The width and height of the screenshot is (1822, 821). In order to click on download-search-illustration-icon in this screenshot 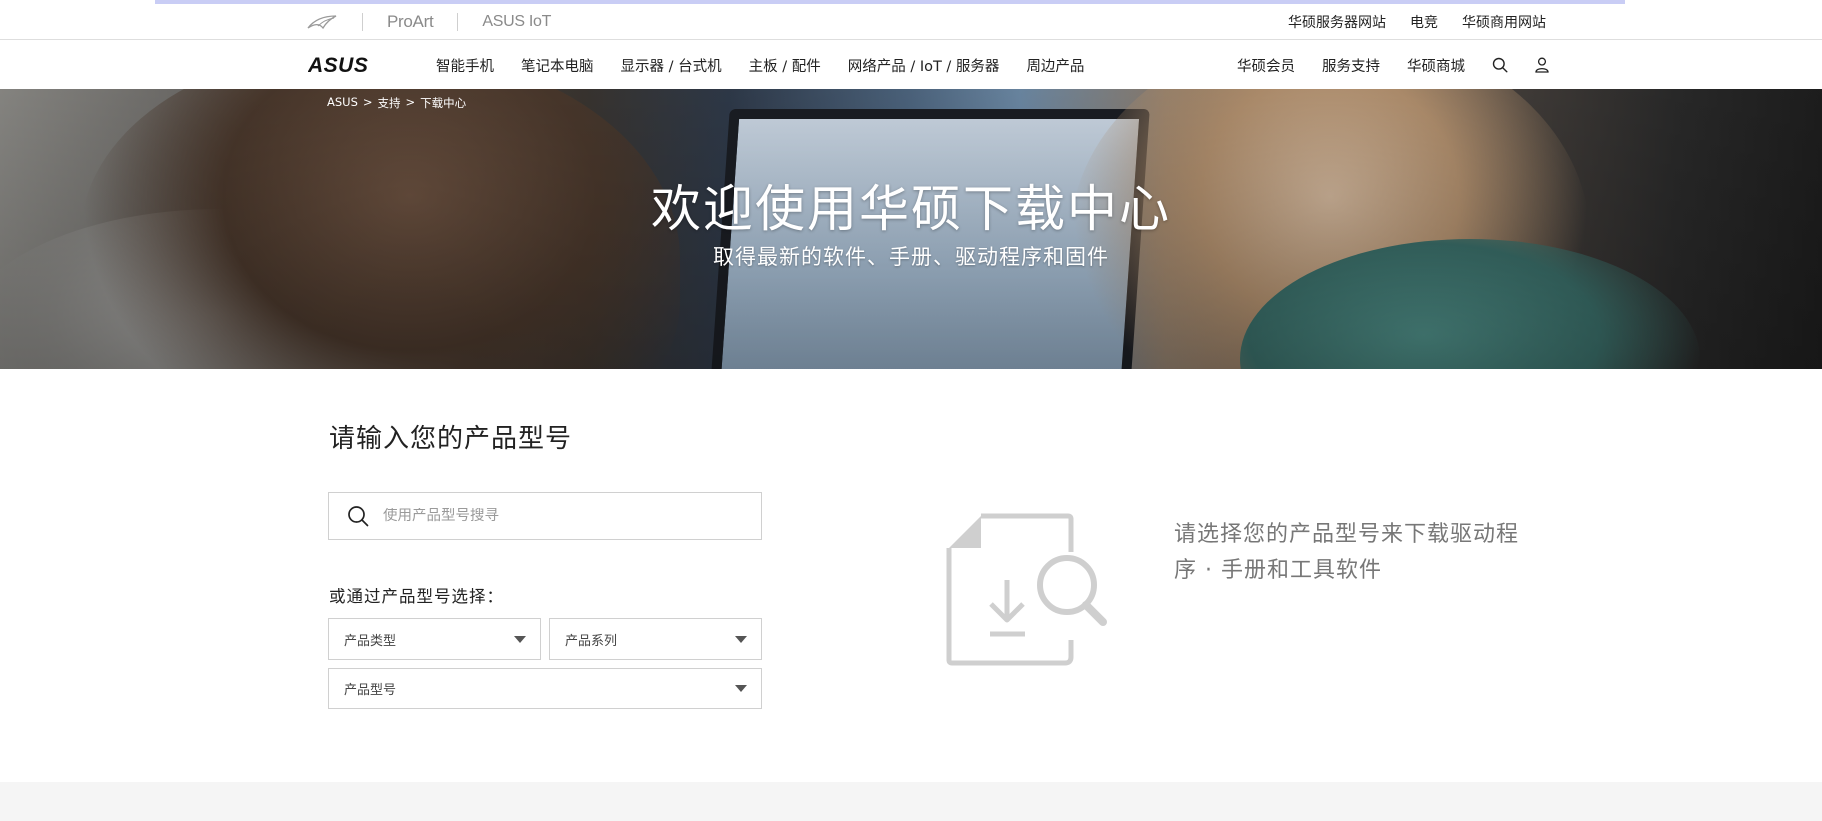, I will do `click(1027, 591)`.